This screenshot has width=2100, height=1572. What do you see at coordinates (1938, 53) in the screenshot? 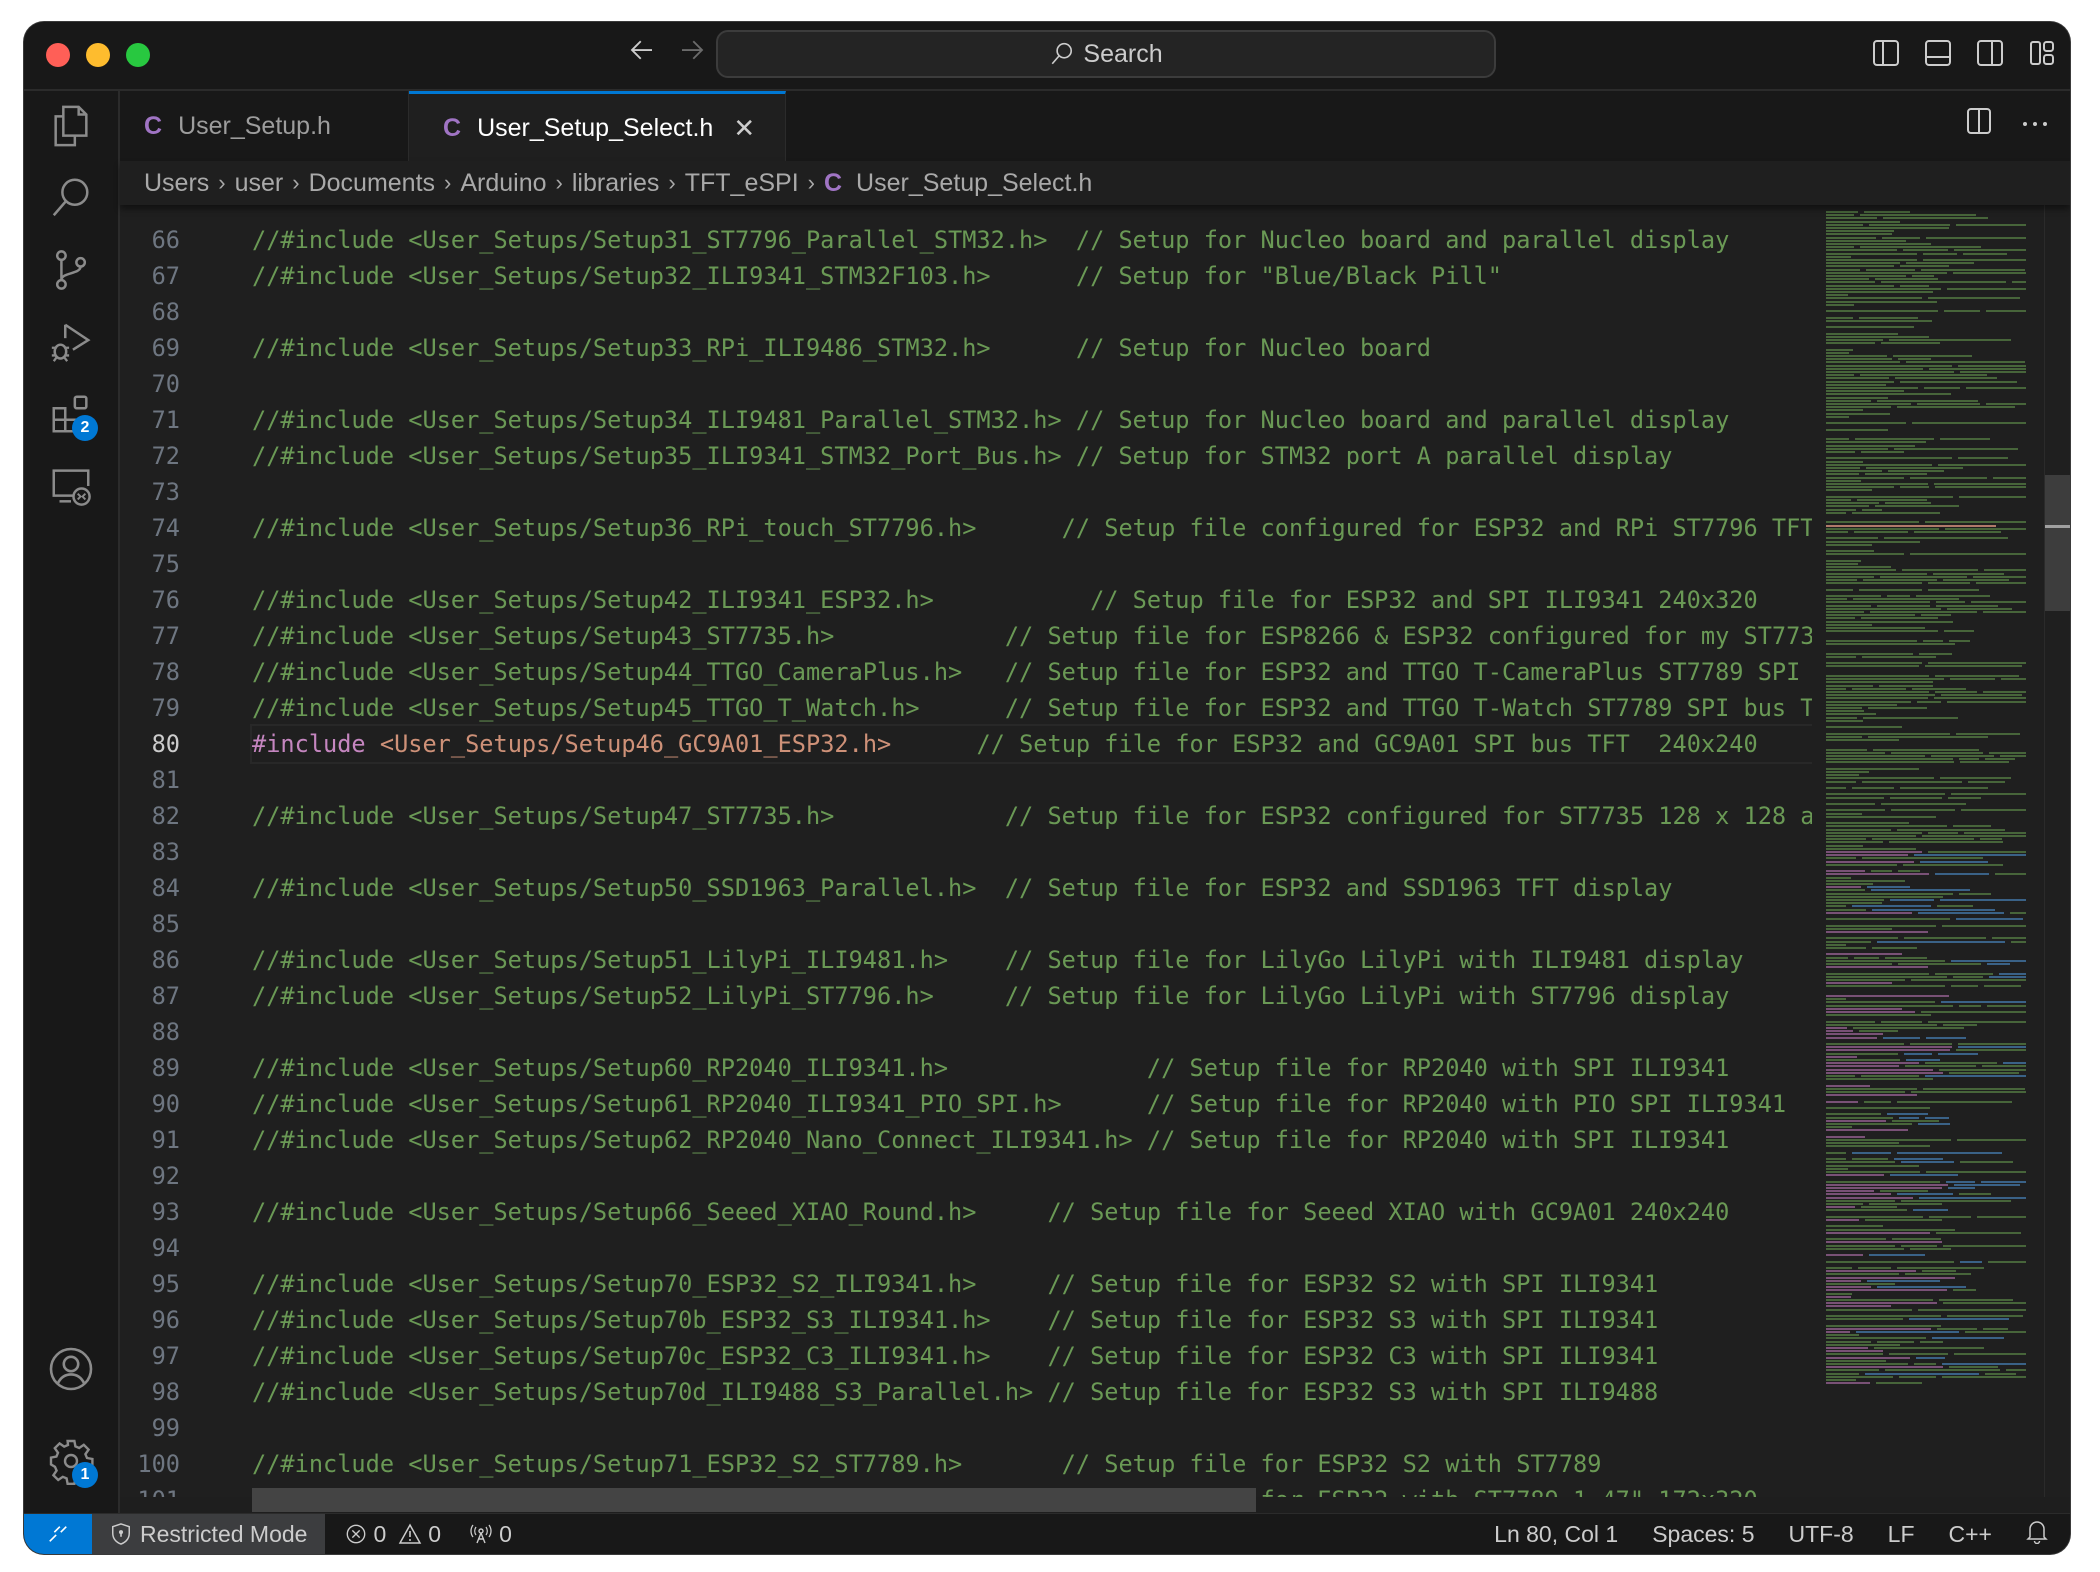
I see `toggle-panel-icon` at bounding box center [1938, 53].